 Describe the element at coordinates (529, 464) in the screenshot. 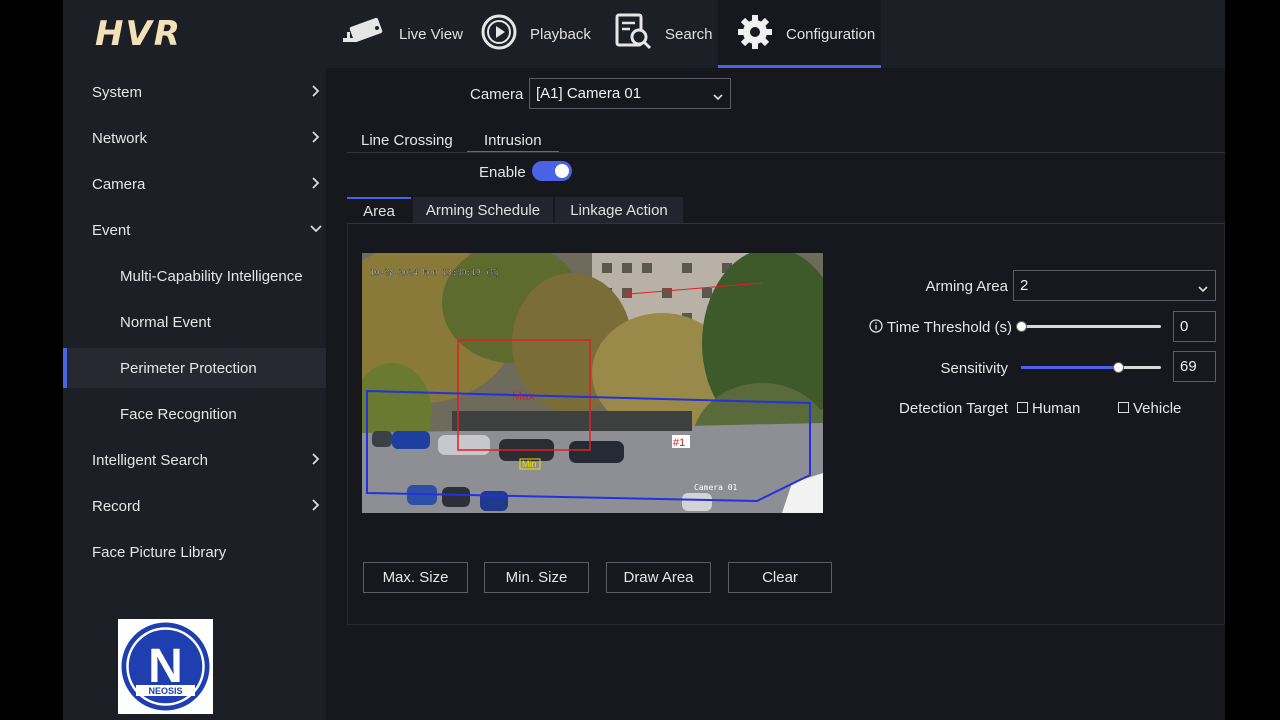

I see `min-size-label: Min` at that location.